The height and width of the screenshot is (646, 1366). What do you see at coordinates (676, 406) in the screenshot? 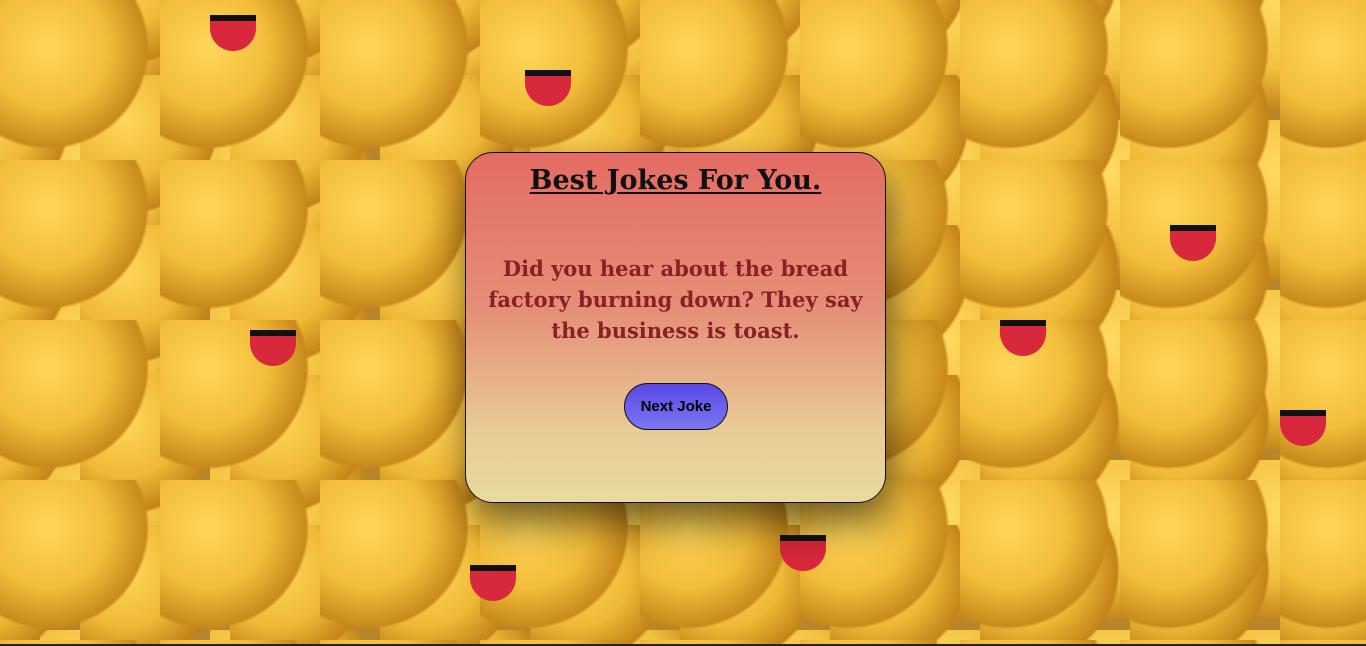
I see `next-joke-button: Next Joke` at bounding box center [676, 406].